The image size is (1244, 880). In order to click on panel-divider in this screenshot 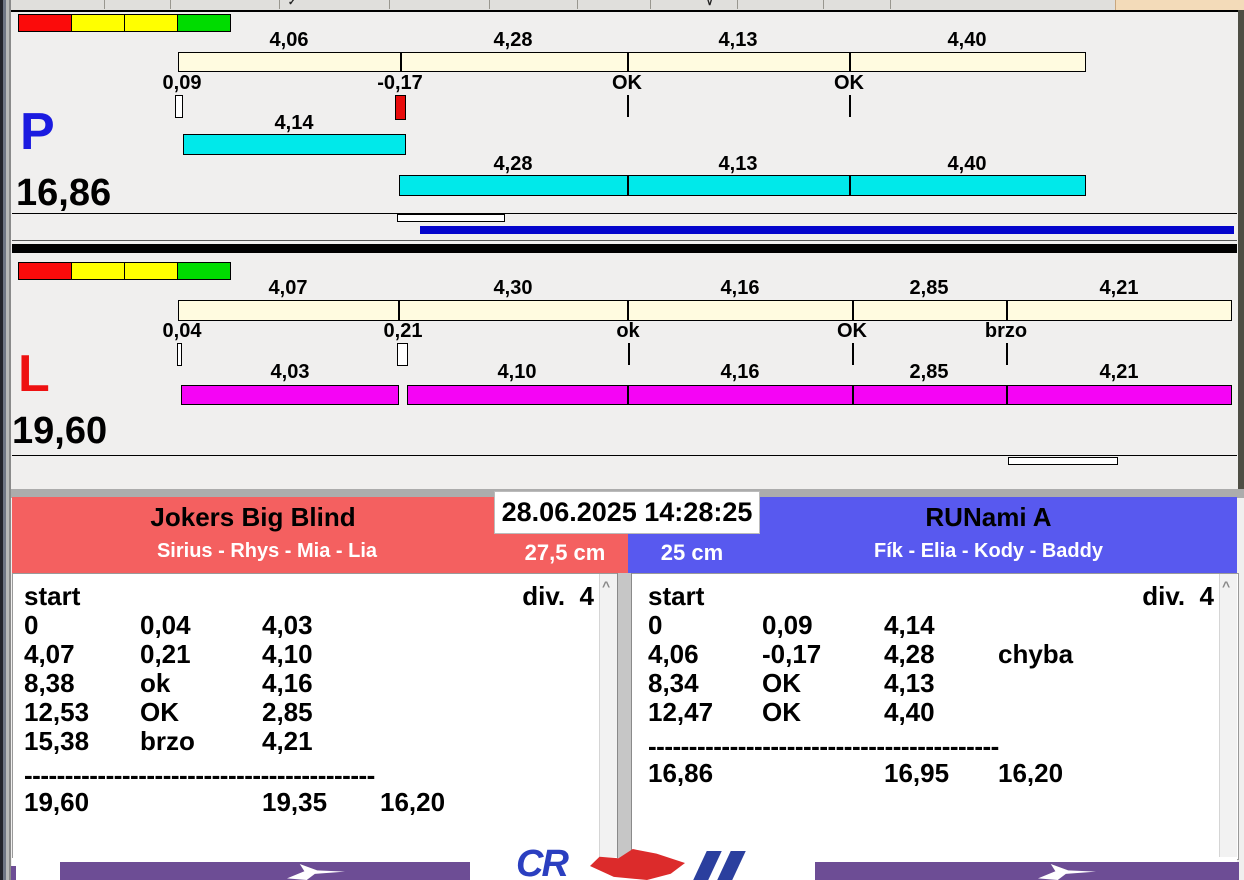, I will do `click(624, 248)`.